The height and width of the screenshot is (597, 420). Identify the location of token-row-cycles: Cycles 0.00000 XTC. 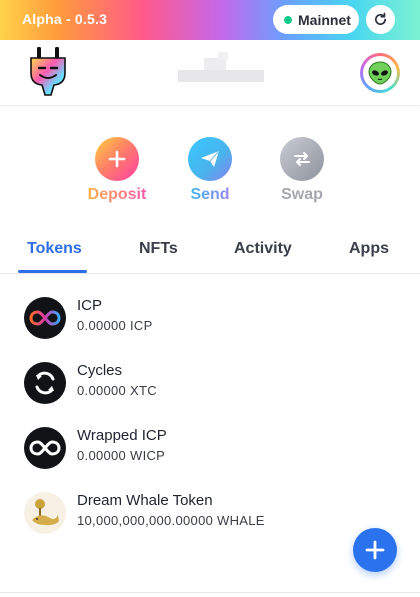
(210, 382).